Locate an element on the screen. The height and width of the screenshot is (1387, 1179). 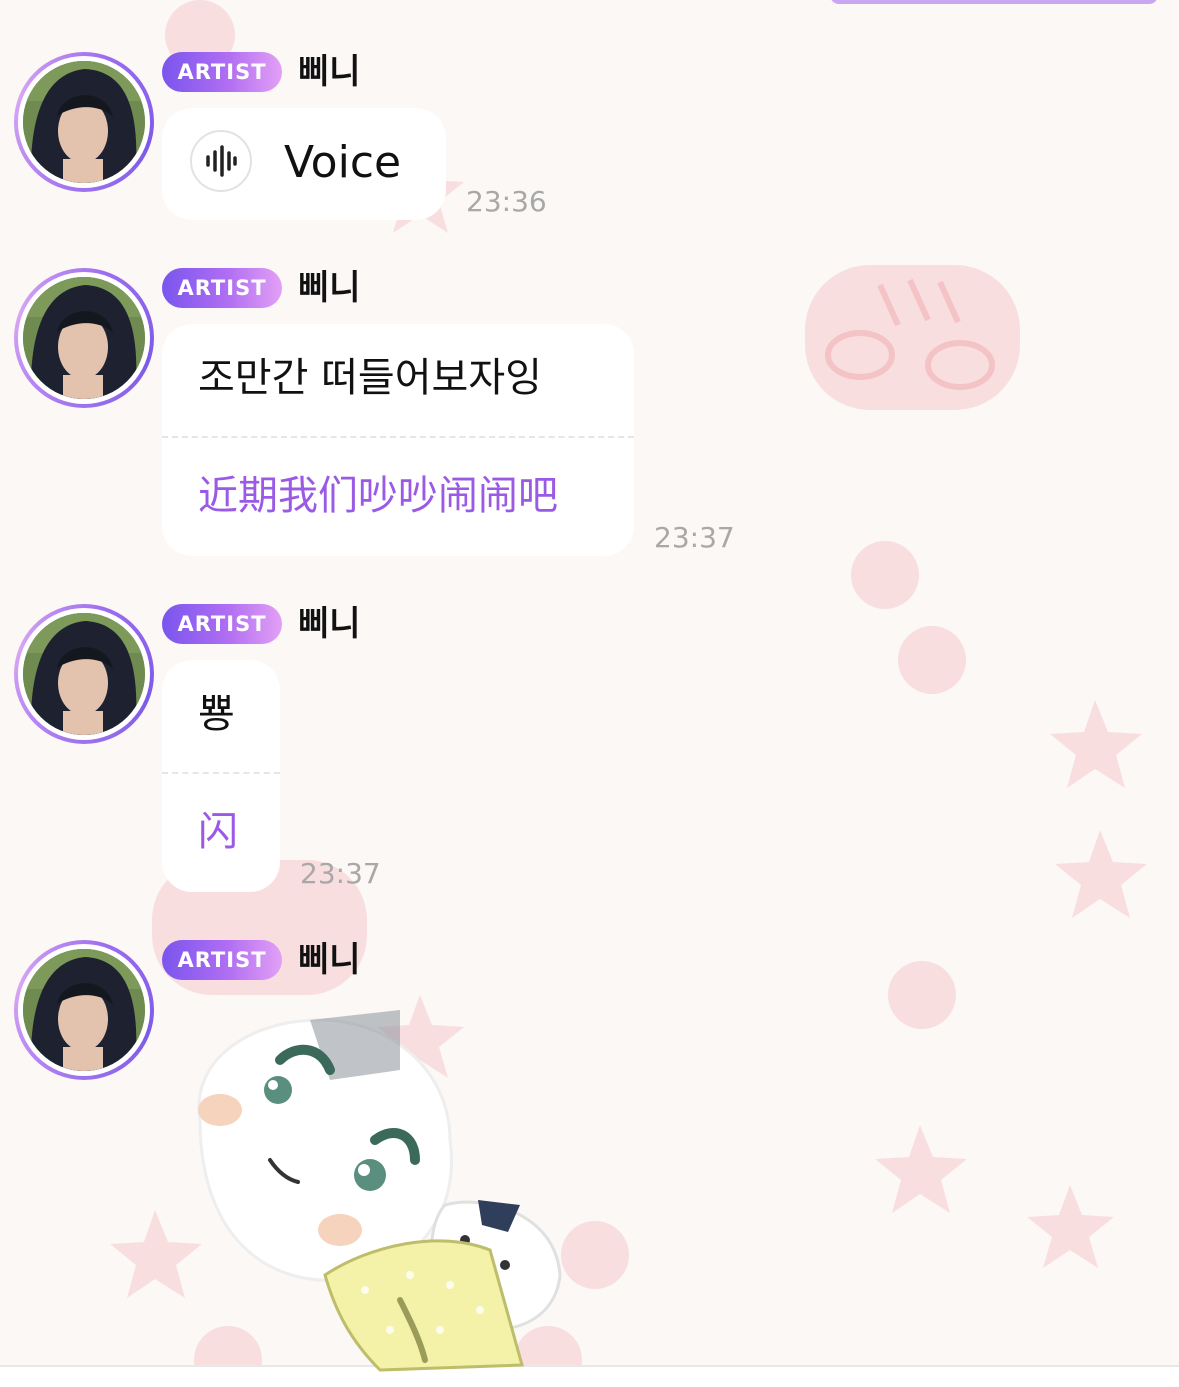
voice-label: Voice is located at coordinates (343, 162).